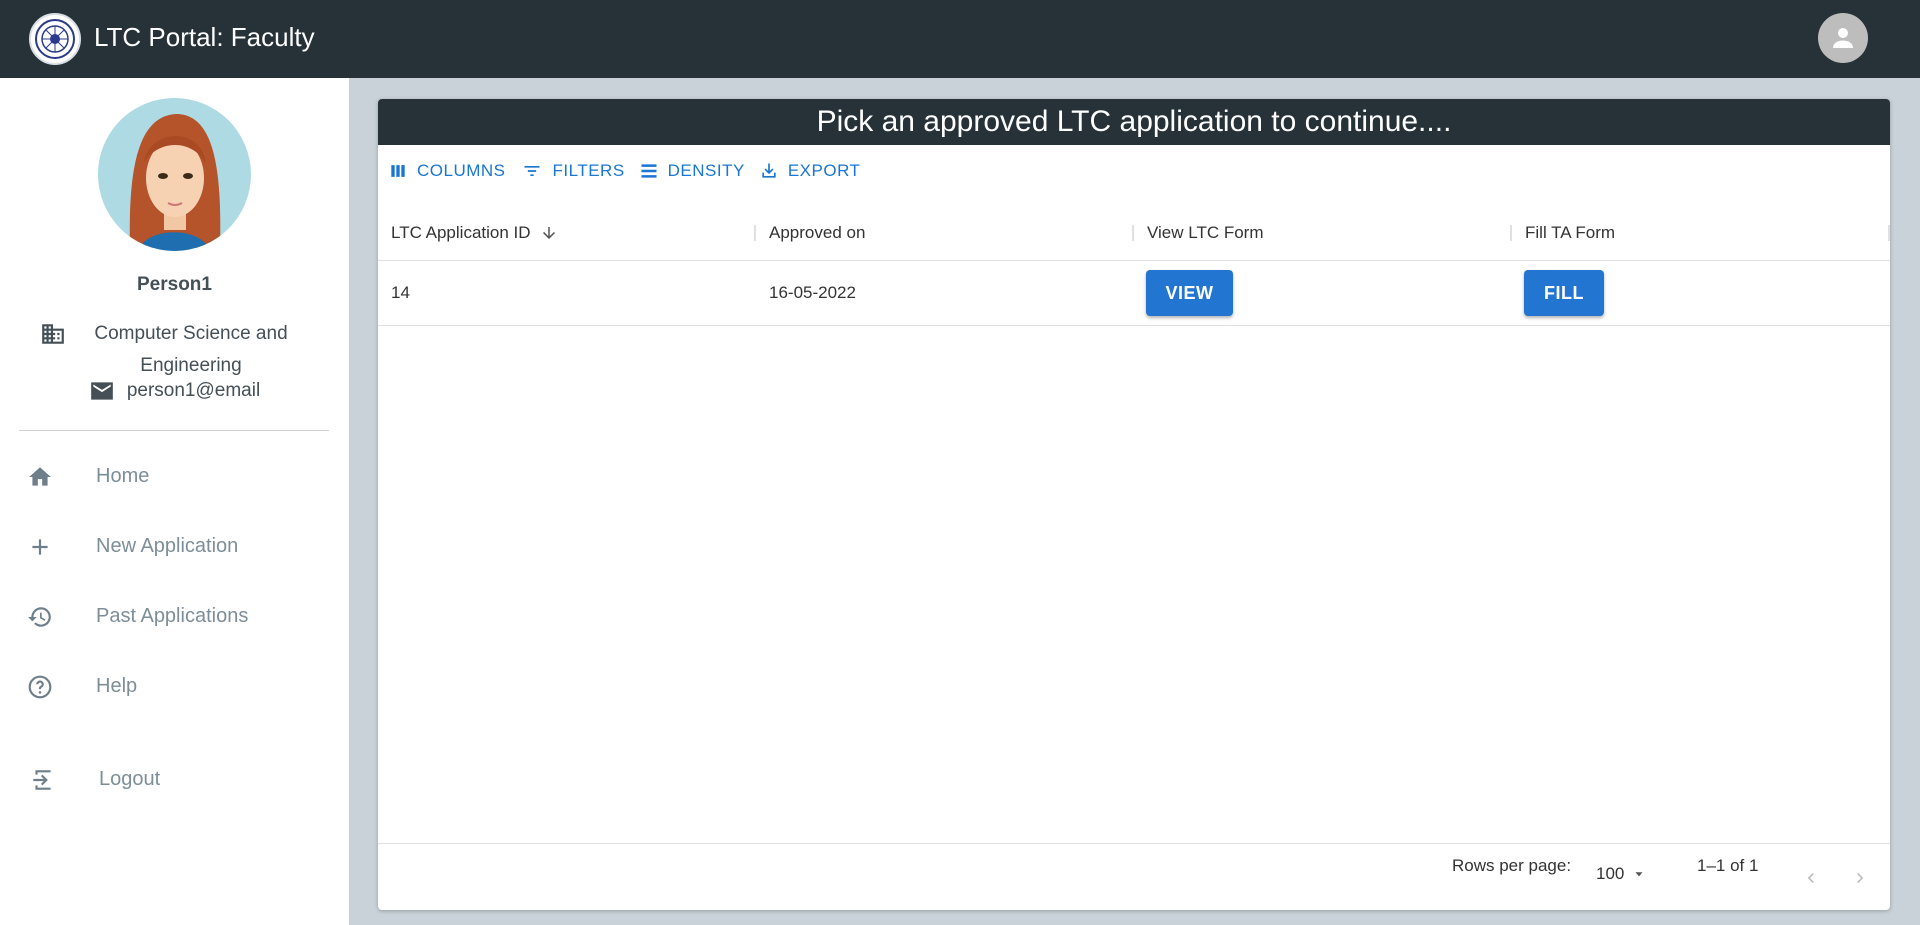 The width and height of the screenshot is (1920, 925). I want to click on avatar, so click(174, 174).